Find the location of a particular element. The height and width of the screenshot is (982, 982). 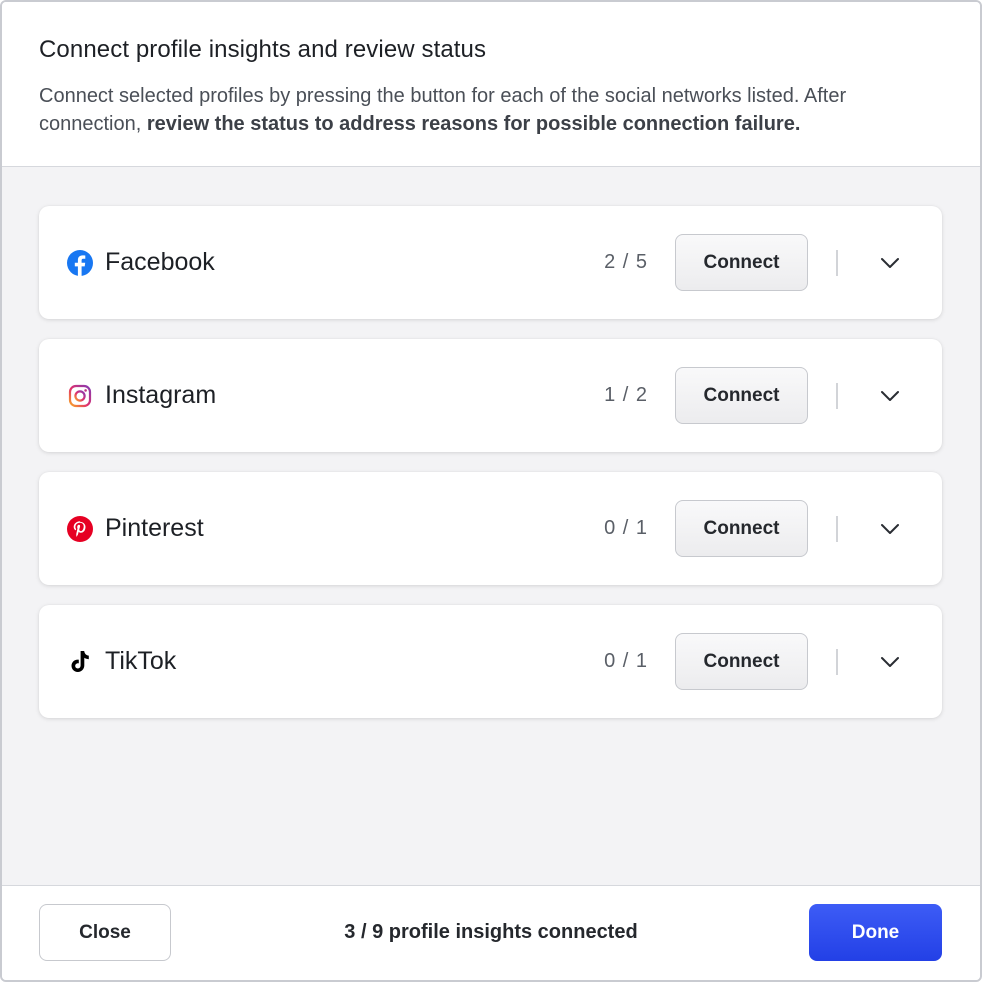

connect-button-instagram: Connect is located at coordinates (741, 395).